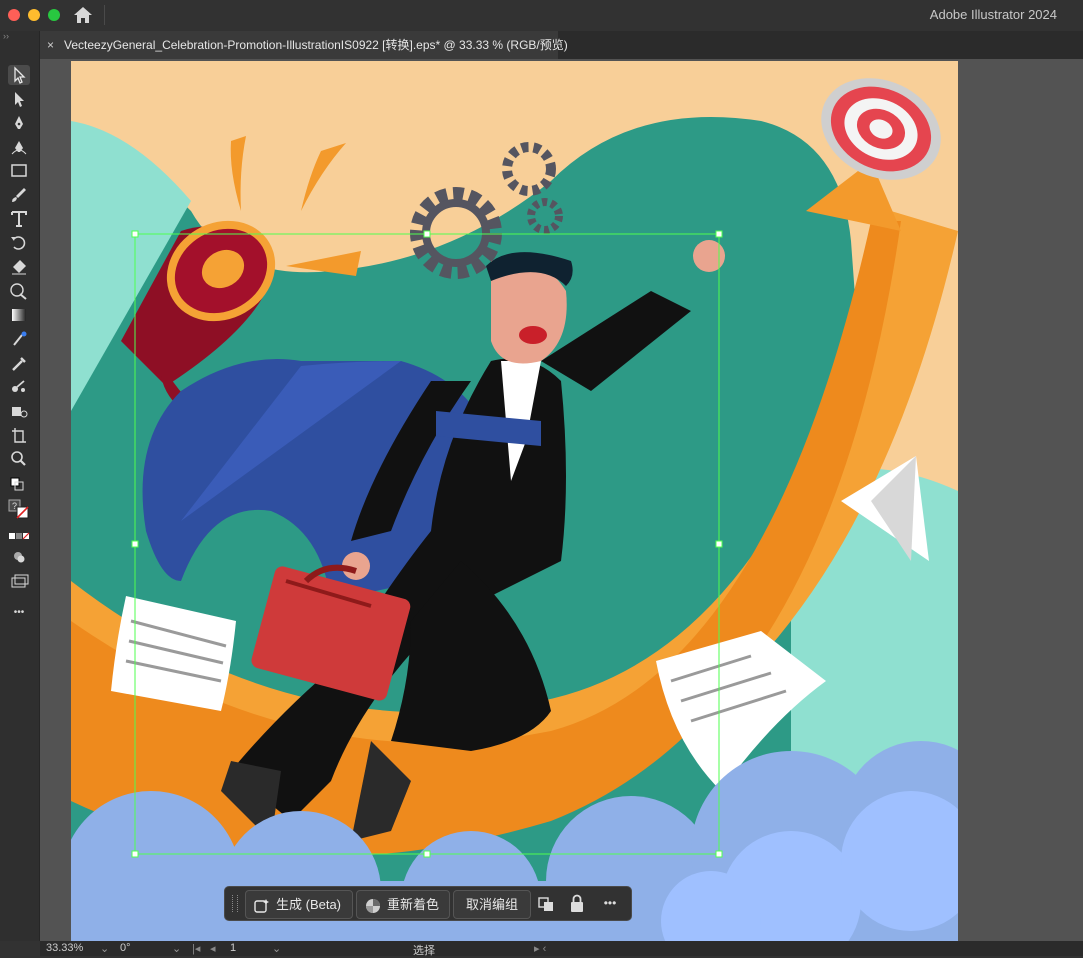 The width and height of the screenshot is (1083, 958). What do you see at coordinates (547, 903) in the screenshot?
I see `arrange-icon` at bounding box center [547, 903].